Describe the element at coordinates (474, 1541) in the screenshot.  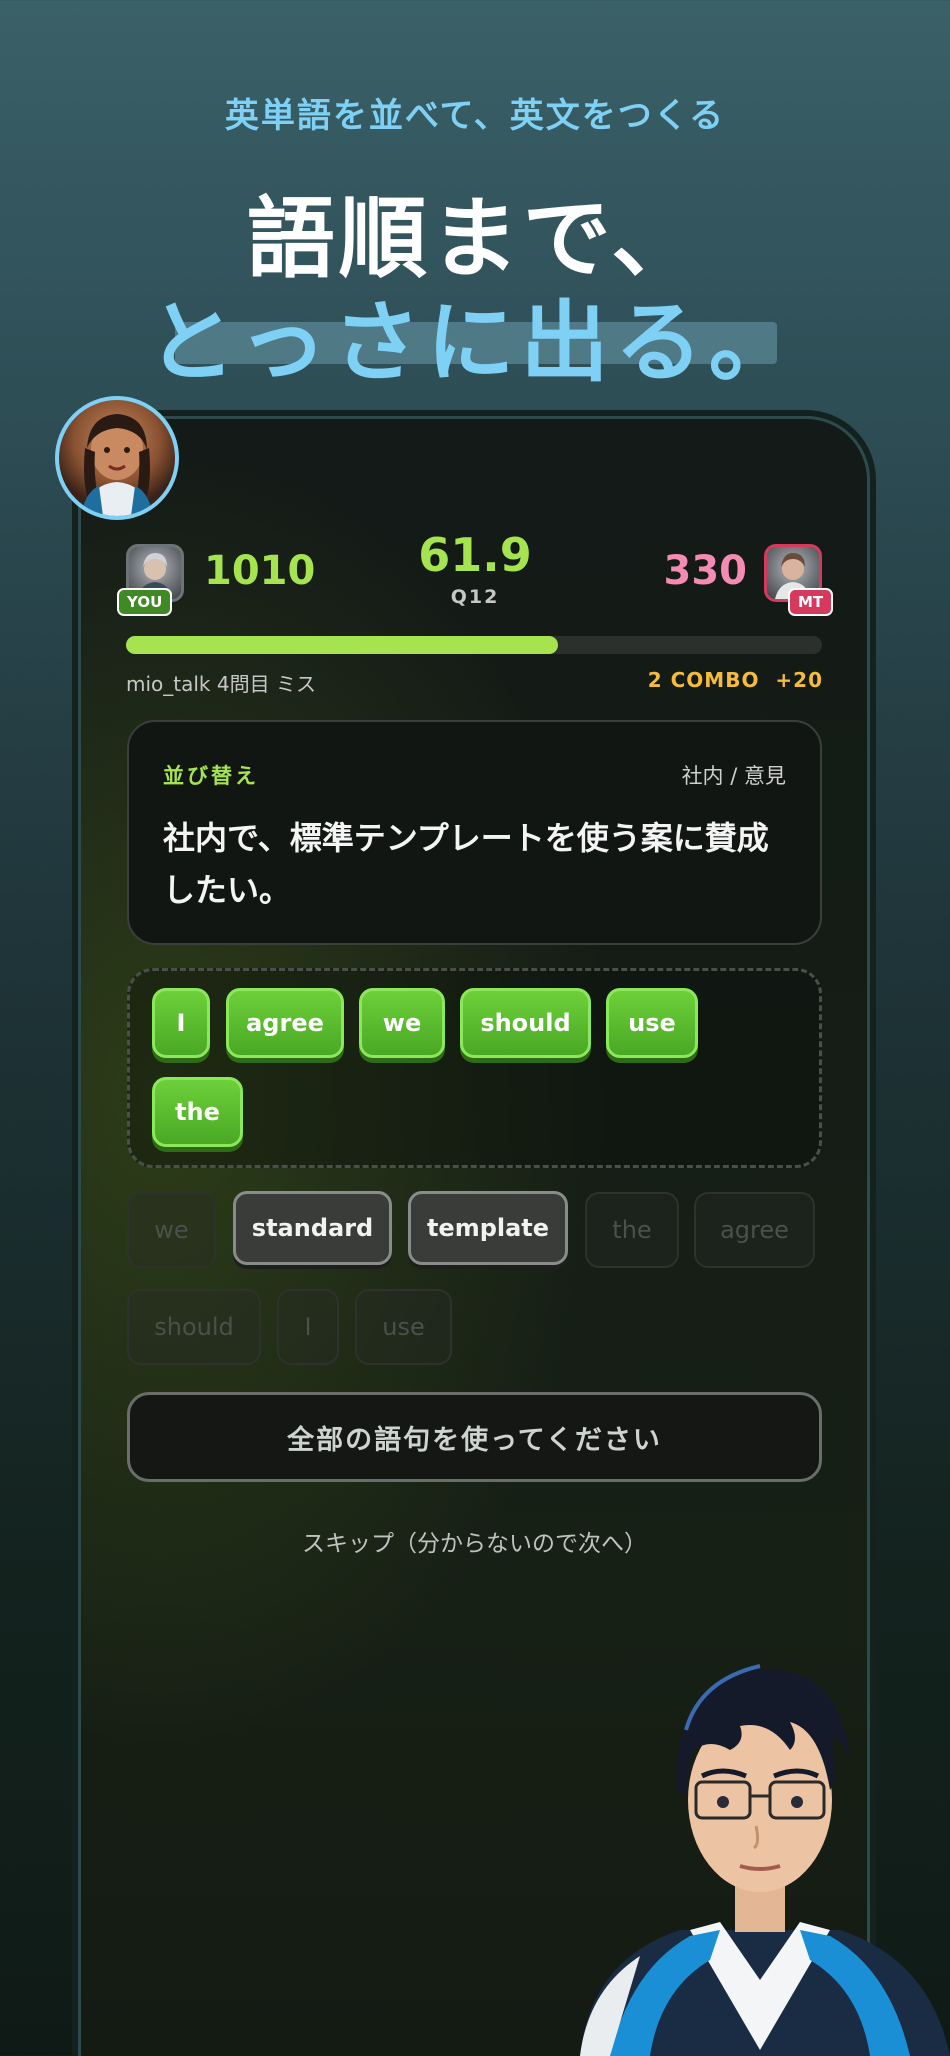
I see `skip-link: スキップ（分からないので次へ）` at that location.